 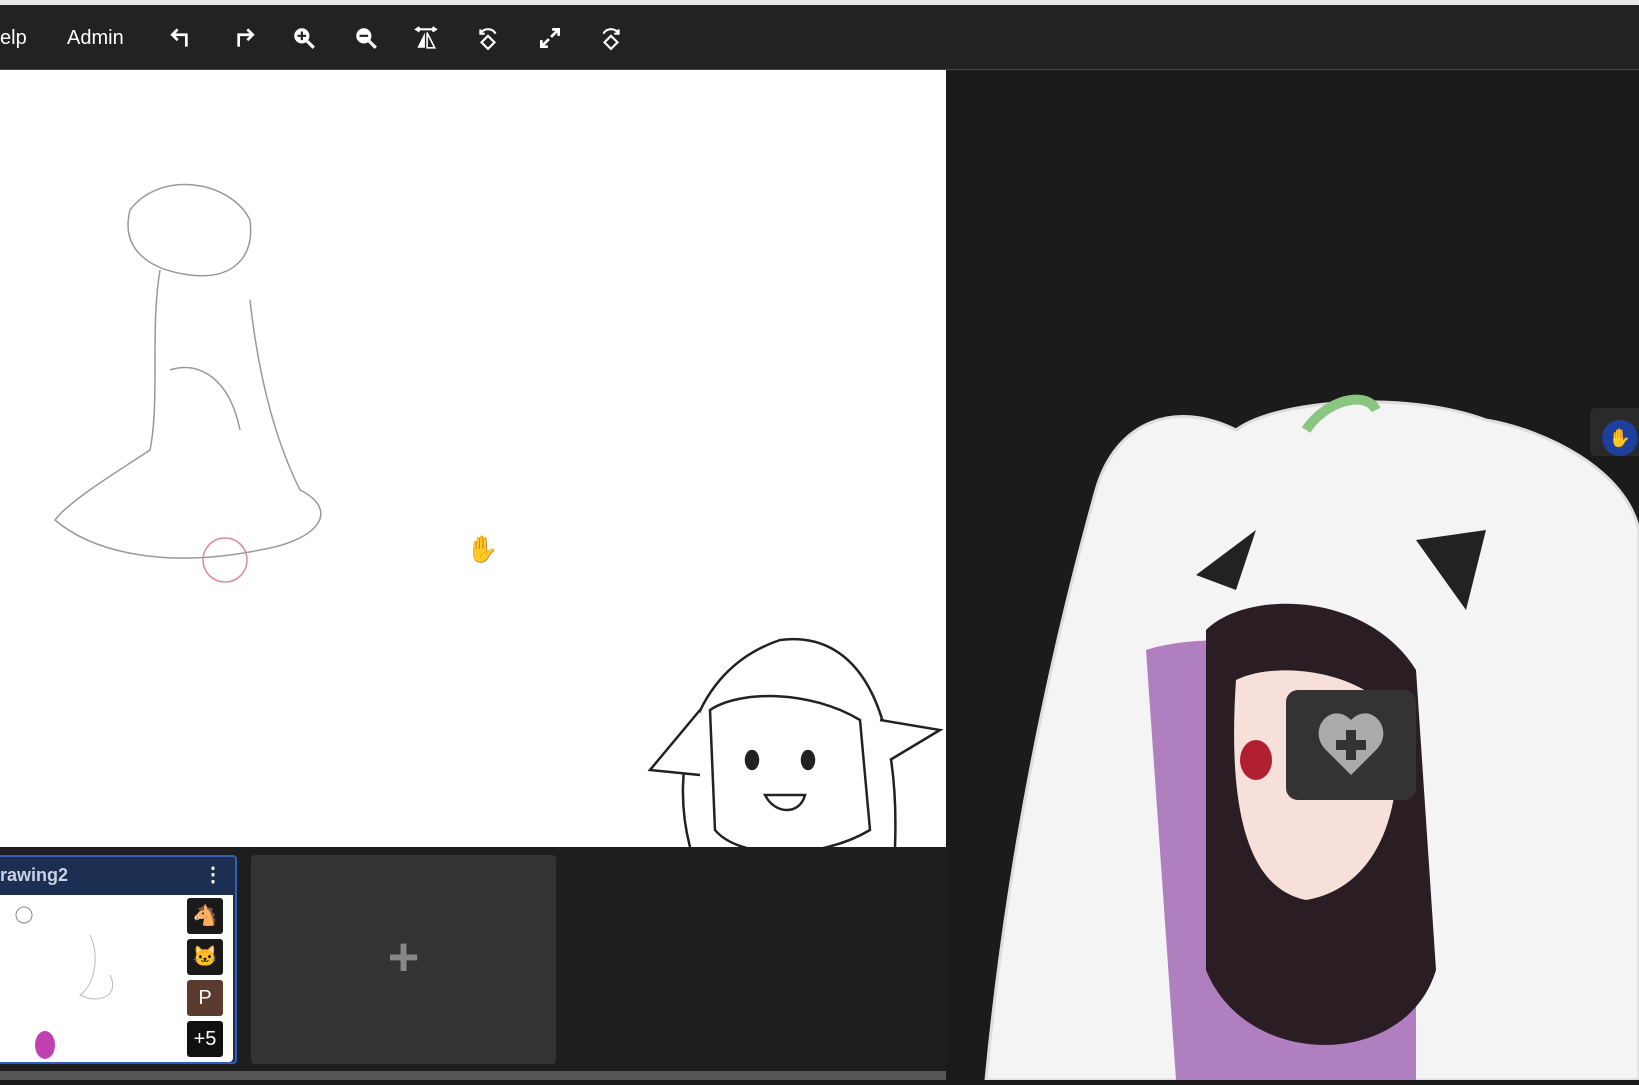 I want to click on more-participants-badge: +5, so click(x=205, y=1039).